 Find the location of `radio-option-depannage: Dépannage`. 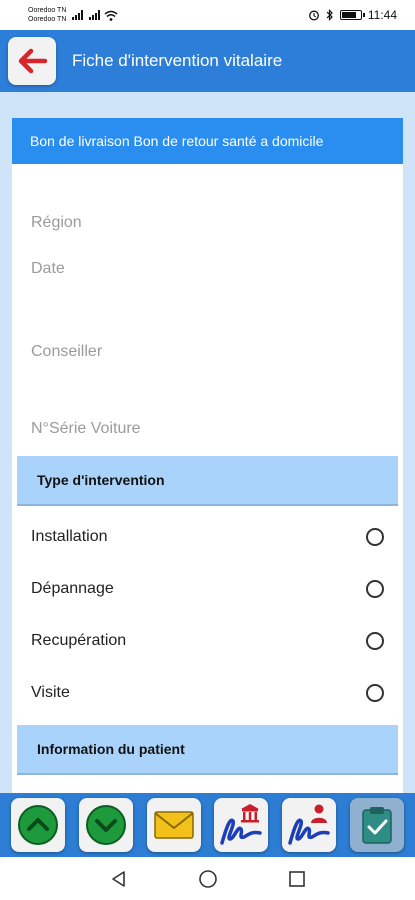

radio-option-depannage: Dépannage is located at coordinates (207, 589).